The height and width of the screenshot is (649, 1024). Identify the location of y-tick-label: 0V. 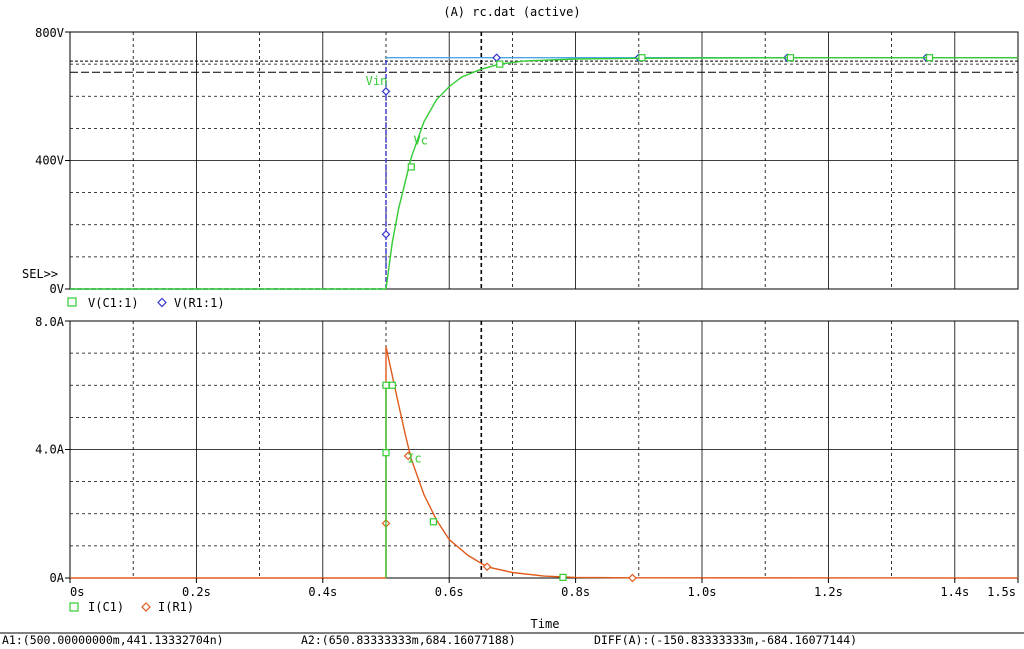
(57, 289).